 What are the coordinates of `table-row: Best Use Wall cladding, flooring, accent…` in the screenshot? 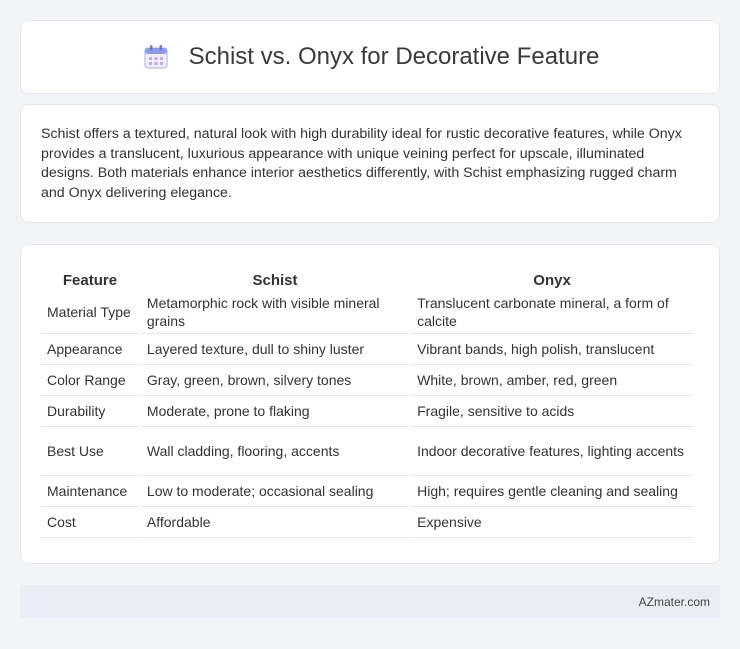 It's located at (367, 451).